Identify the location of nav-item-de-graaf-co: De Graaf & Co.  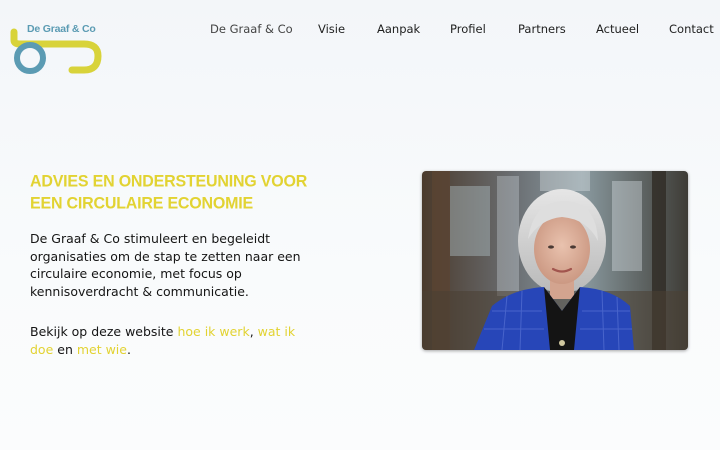
(251, 29).